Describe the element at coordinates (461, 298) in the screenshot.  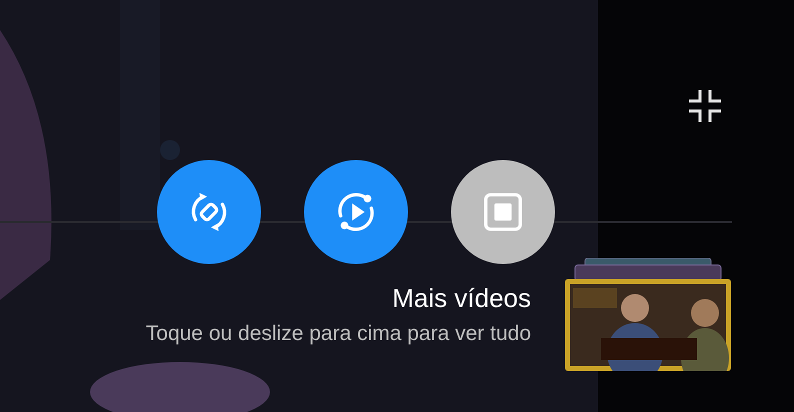
I see `more-videos-title: Mais vídeos` at that location.